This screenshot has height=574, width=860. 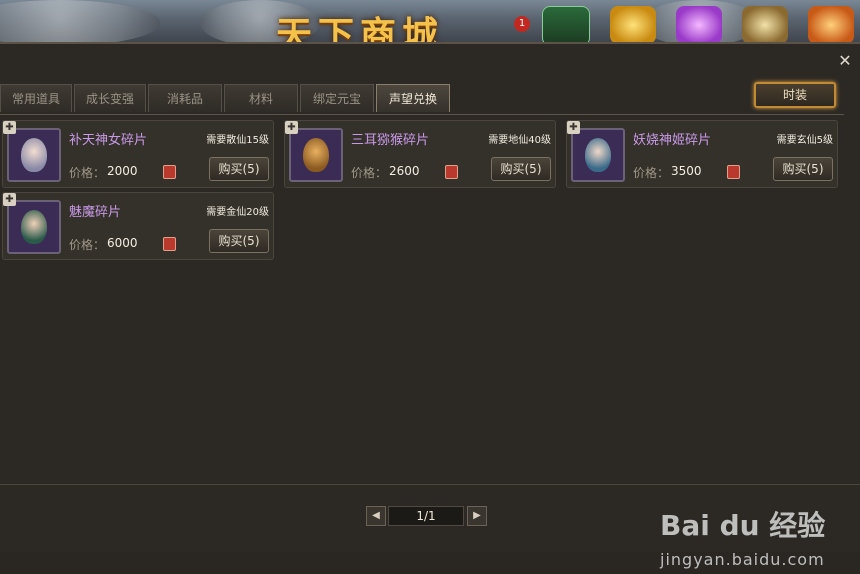 What do you see at coordinates (477, 516) in the screenshot?
I see `next-page-button: ▶` at bounding box center [477, 516].